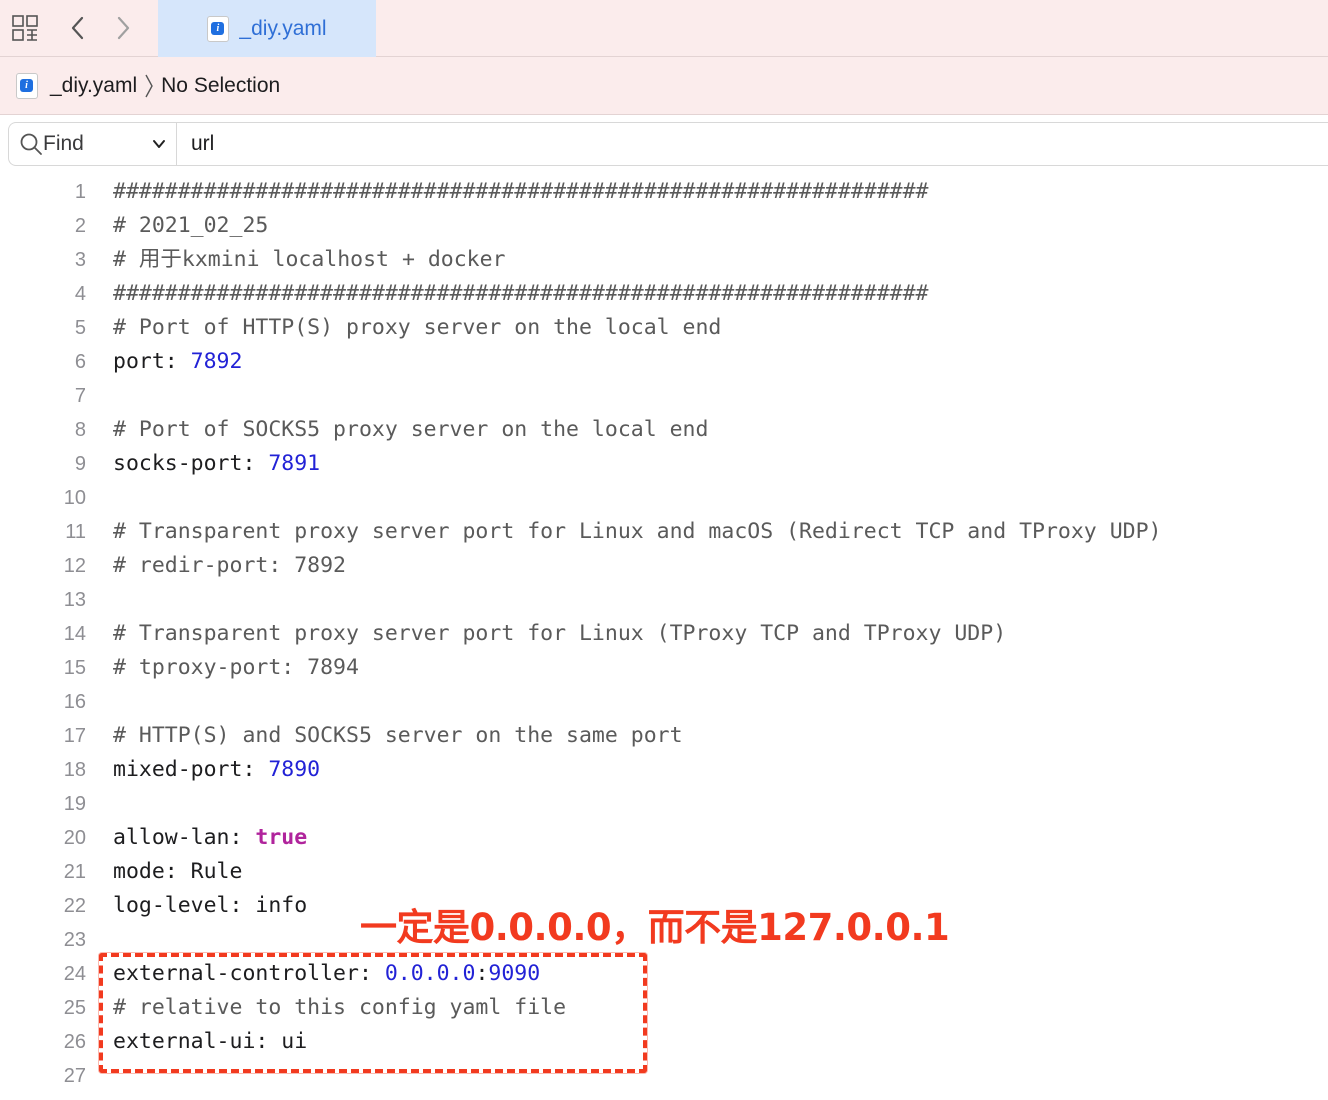 This screenshot has width=1328, height=1100. Describe the element at coordinates (664, 464) in the screenshot. I see `code-line: 9 socks-port: 7891` at that location.